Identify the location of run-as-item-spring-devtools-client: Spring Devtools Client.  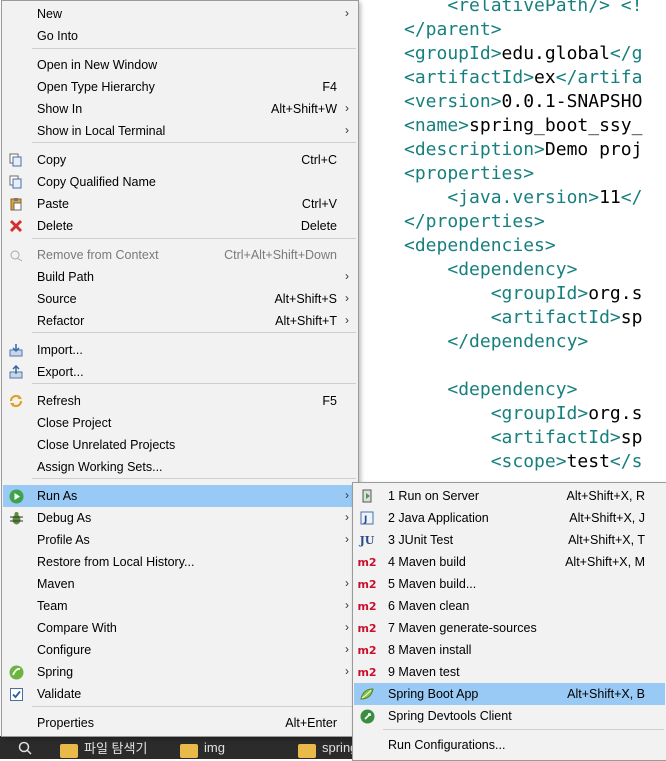
(509, 716).